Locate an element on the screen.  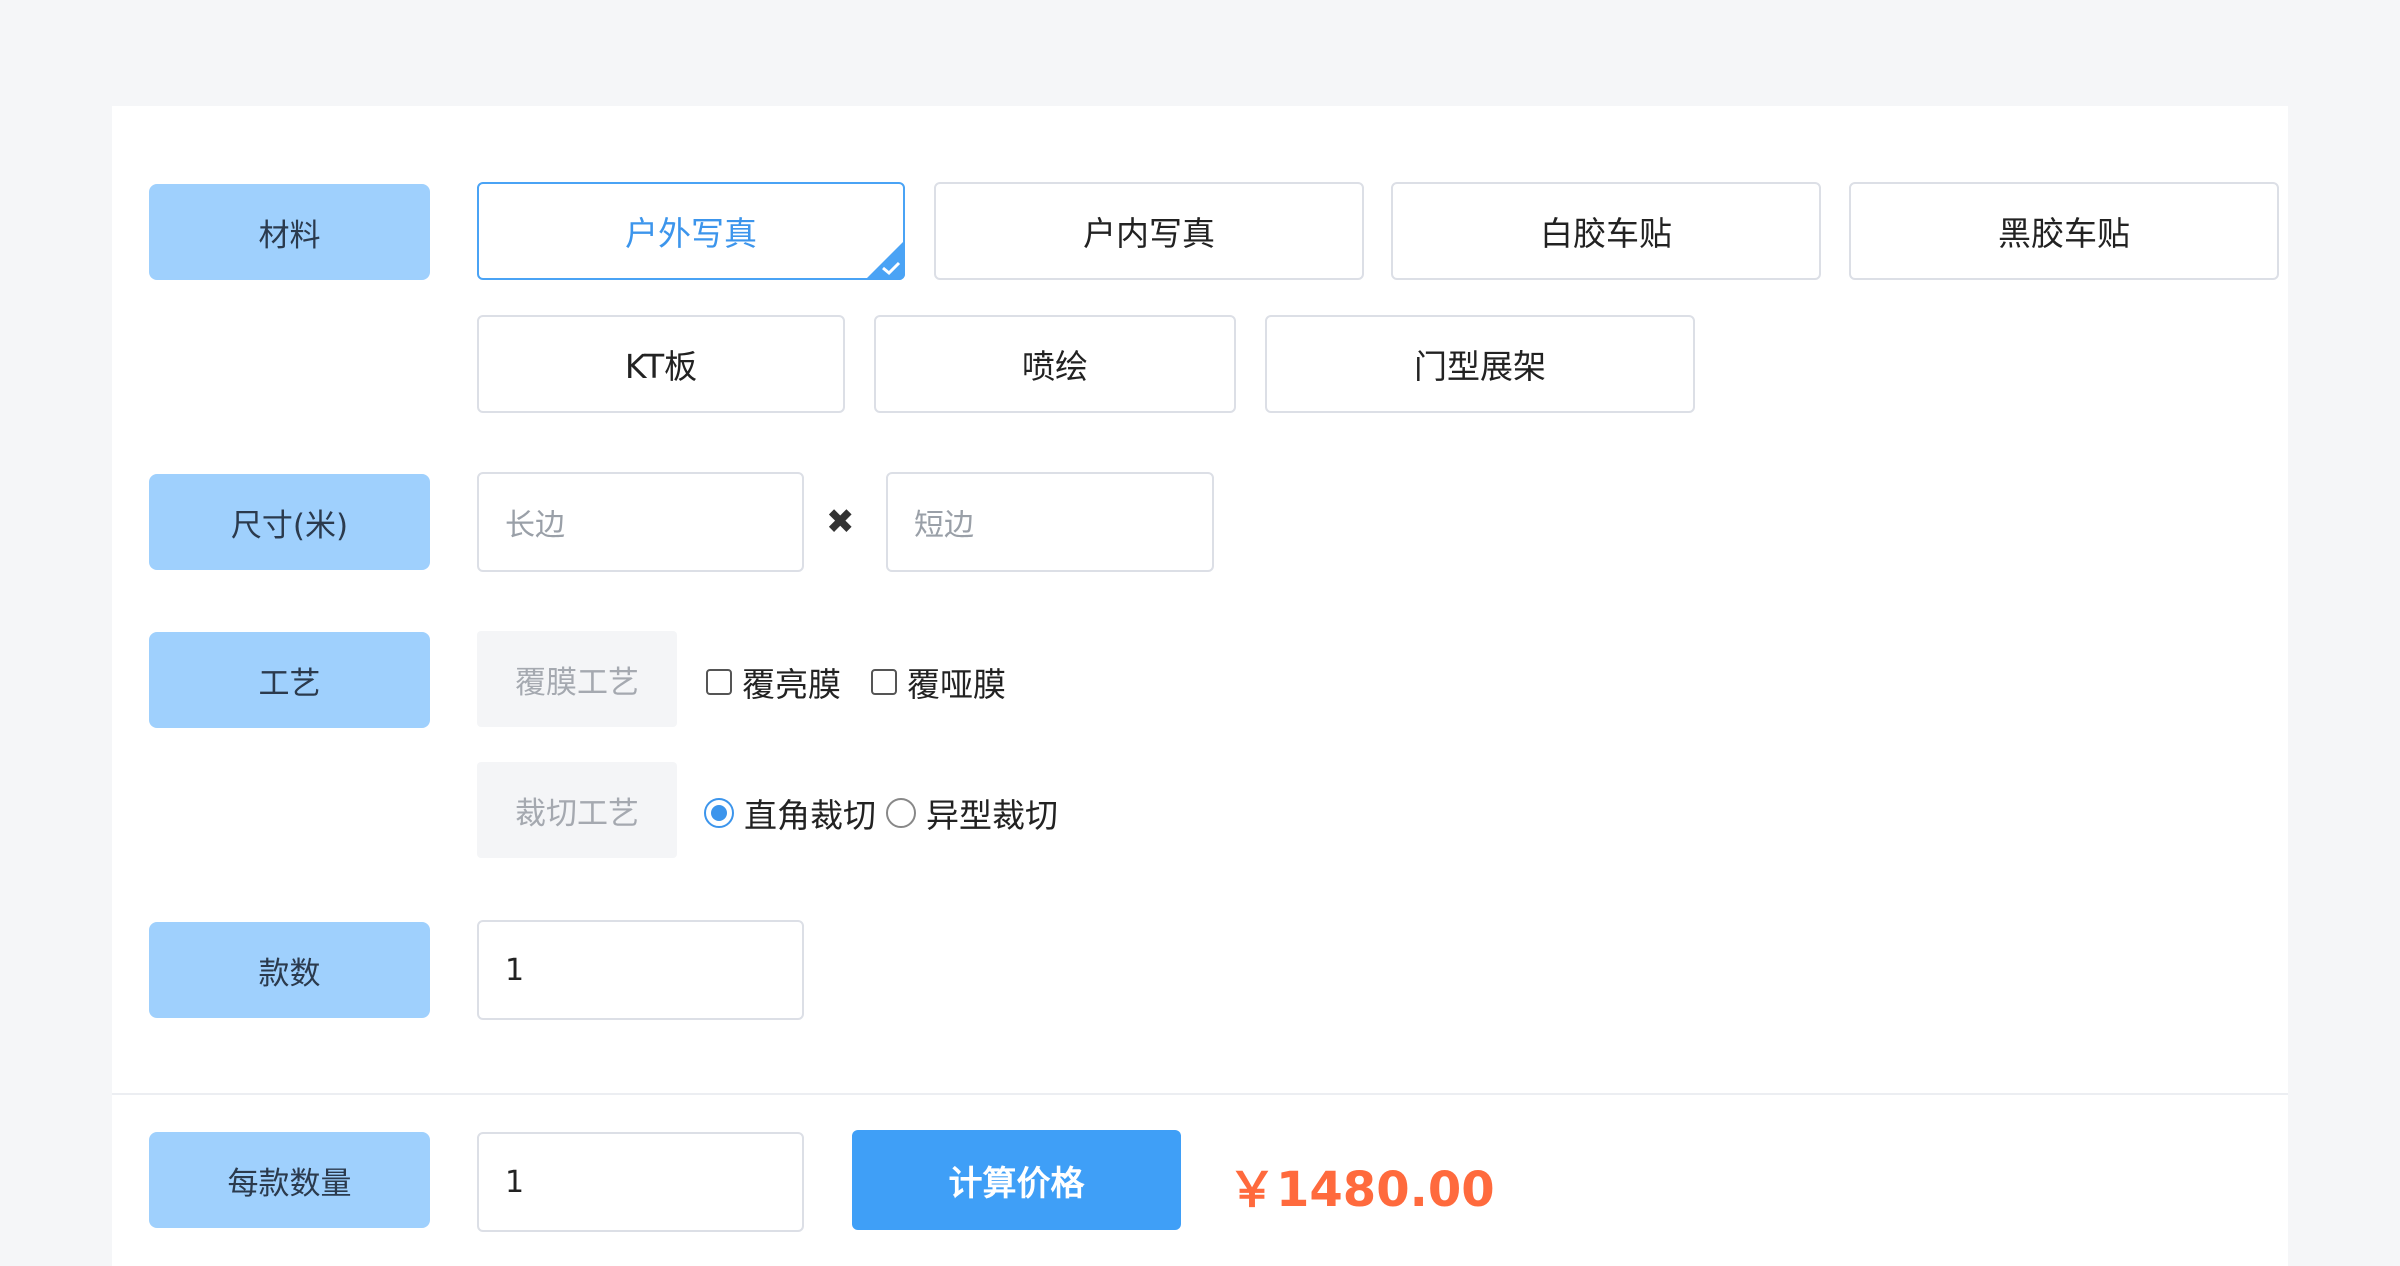
material-option-label: 黑胶车贴 is located at coordinates (2064, 233).